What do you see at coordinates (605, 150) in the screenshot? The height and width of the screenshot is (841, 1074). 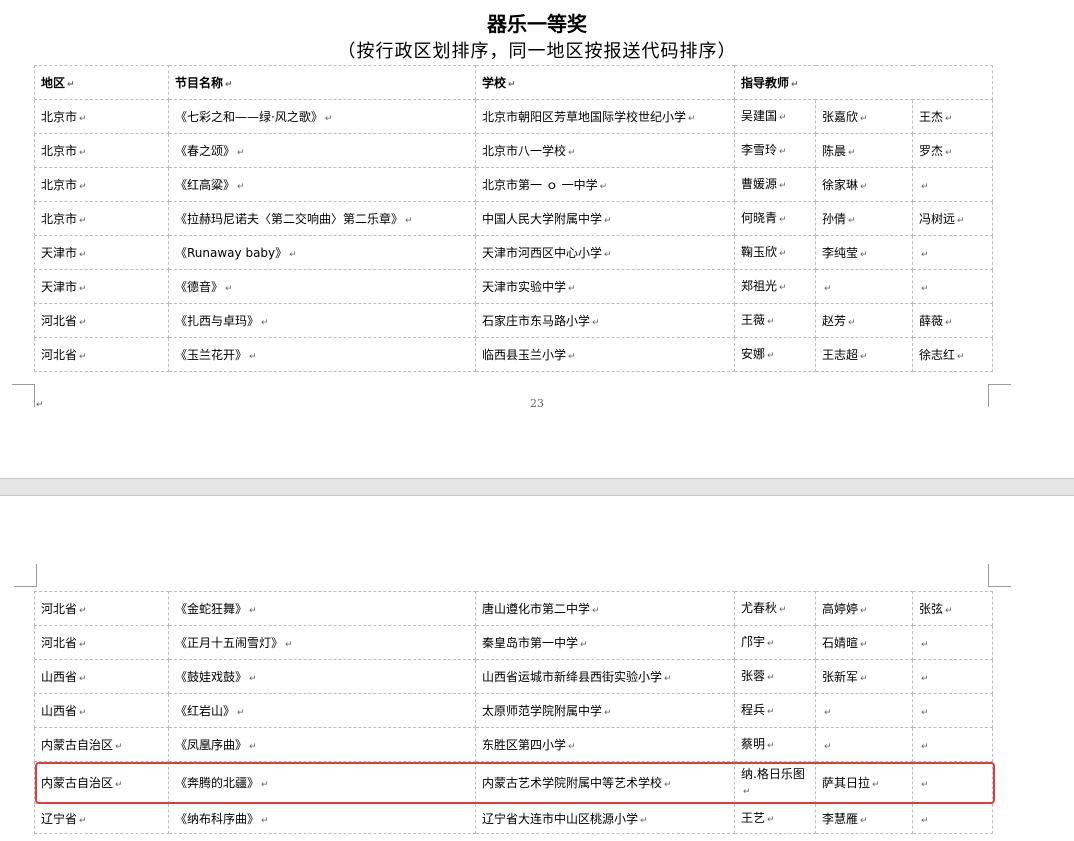 I see `cell-school: 北京市八一学校 ↵` at bounding box center [605, 150].